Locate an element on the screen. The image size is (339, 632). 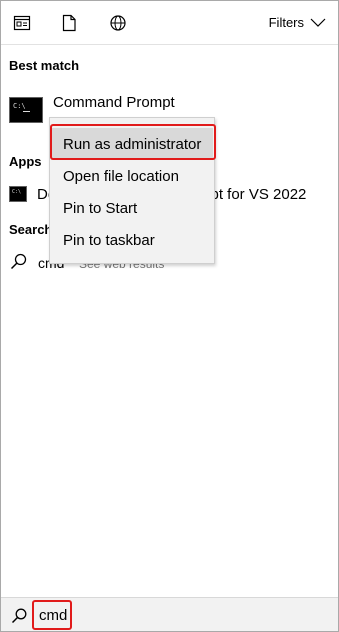
search-top-bar: Filters is located at coordinates (169, 23).